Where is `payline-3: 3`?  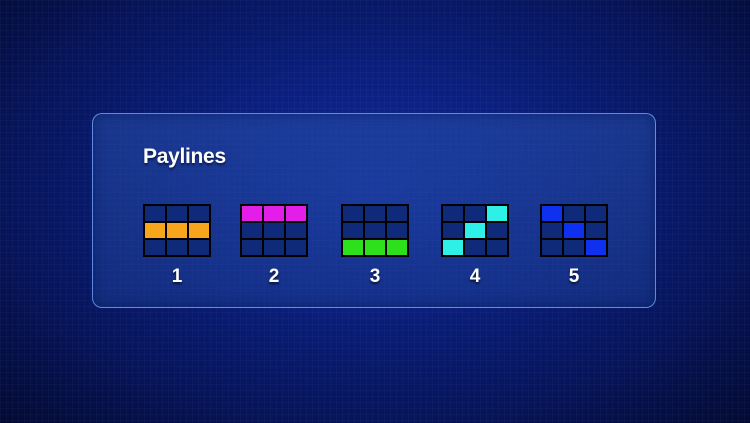
payline-3: 3 is located at coordinates (375, 246).